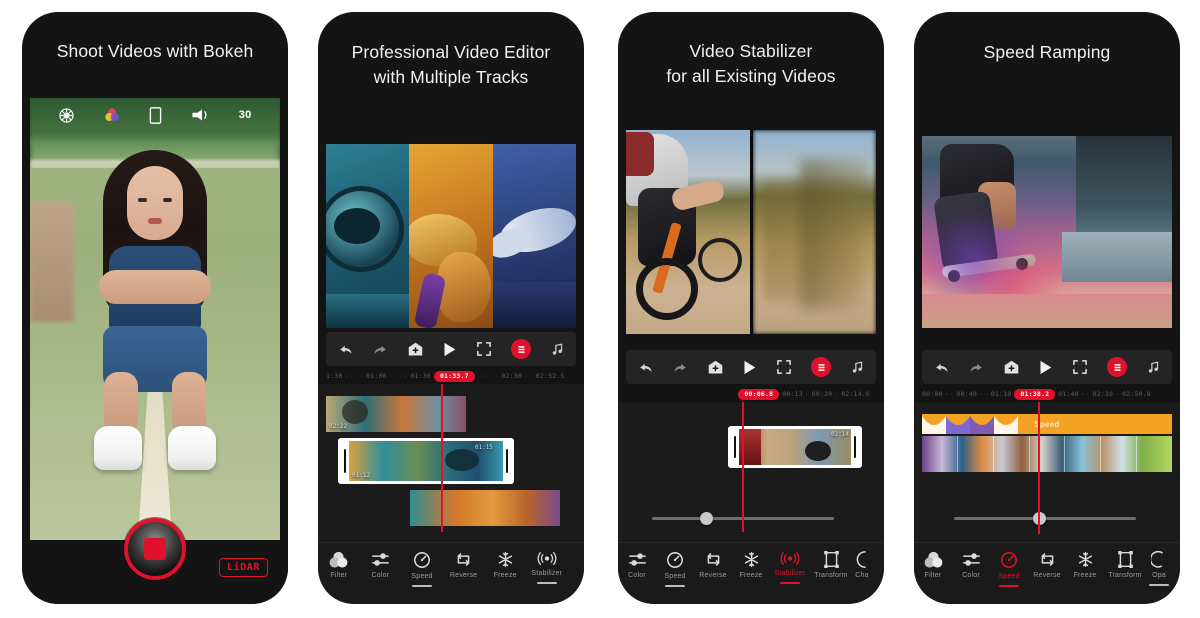 Image resolution: width=1200 pixels, height=618 pixels. What do you see at coordinates (1035, 394) in the screenshot?
I see `current-time-4: 01:38.2` at bounding box center [1035, 394].